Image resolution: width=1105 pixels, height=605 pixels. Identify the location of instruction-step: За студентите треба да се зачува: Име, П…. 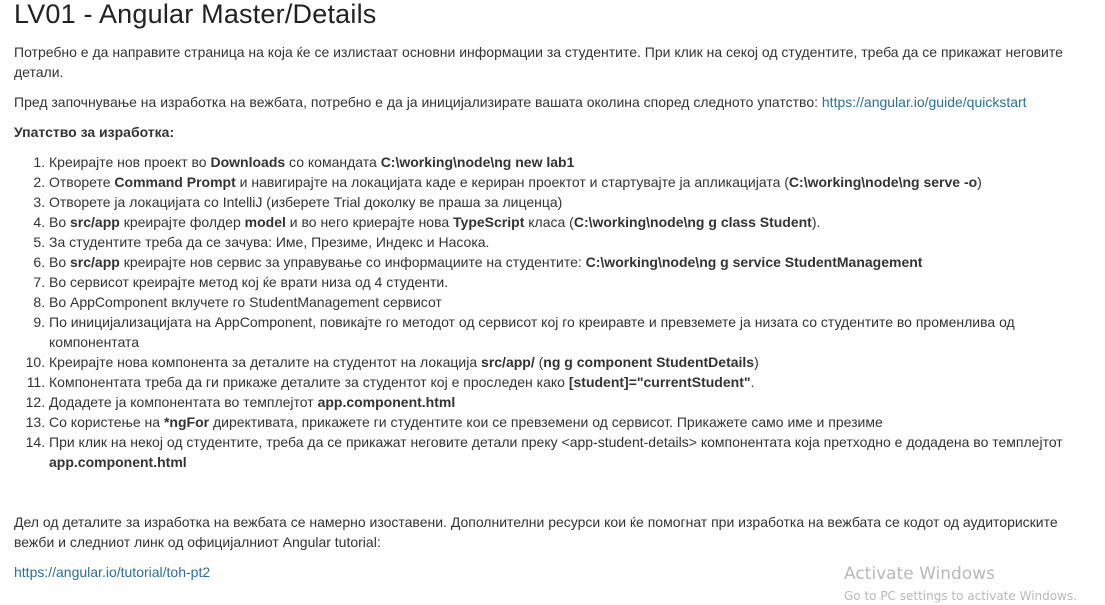
(571, 242).